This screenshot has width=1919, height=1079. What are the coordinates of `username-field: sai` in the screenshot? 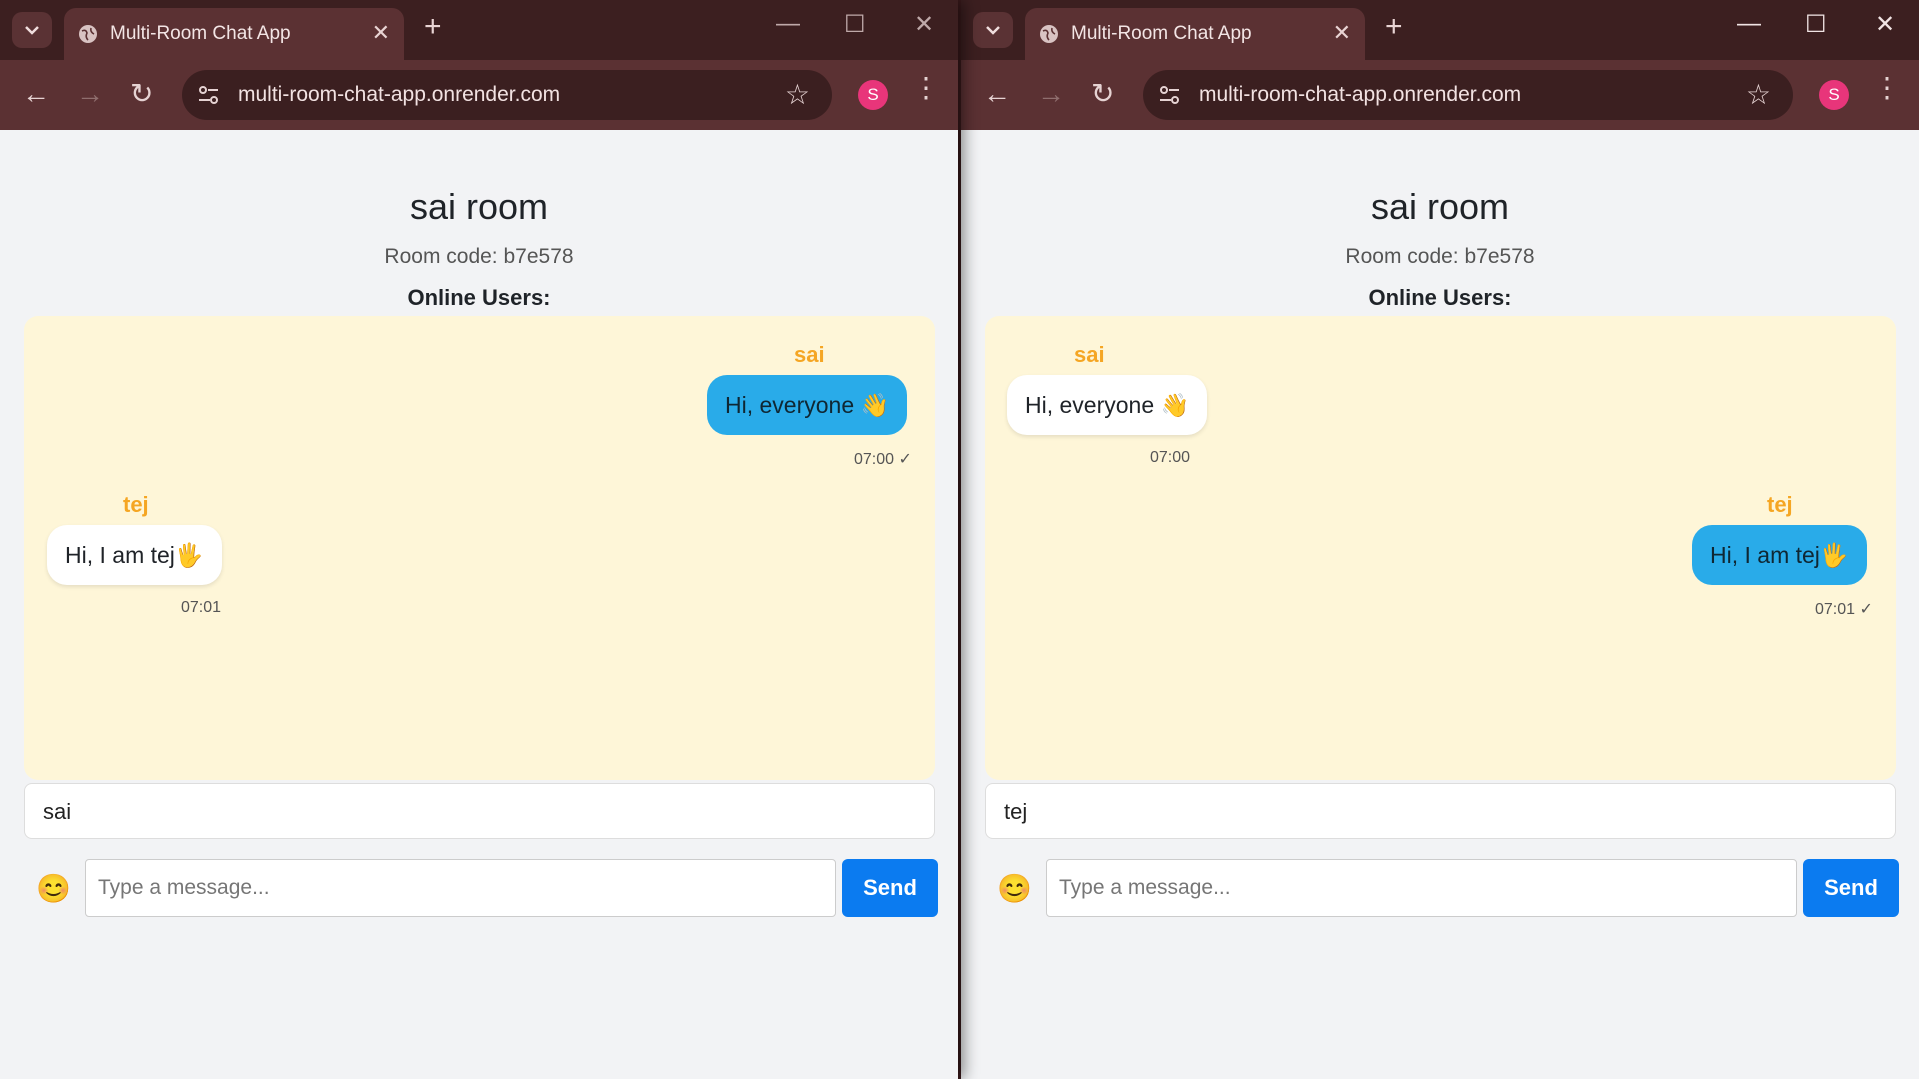 It's located at (479, 811).